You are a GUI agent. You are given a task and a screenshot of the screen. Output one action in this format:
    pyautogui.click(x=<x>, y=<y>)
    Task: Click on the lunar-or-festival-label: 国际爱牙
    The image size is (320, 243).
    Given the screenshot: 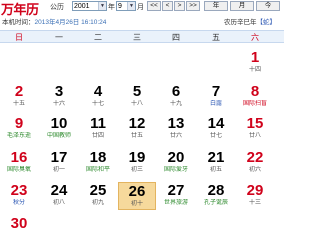 What is the action you would take?
    pyautogui.click(x=175, y=170)
    